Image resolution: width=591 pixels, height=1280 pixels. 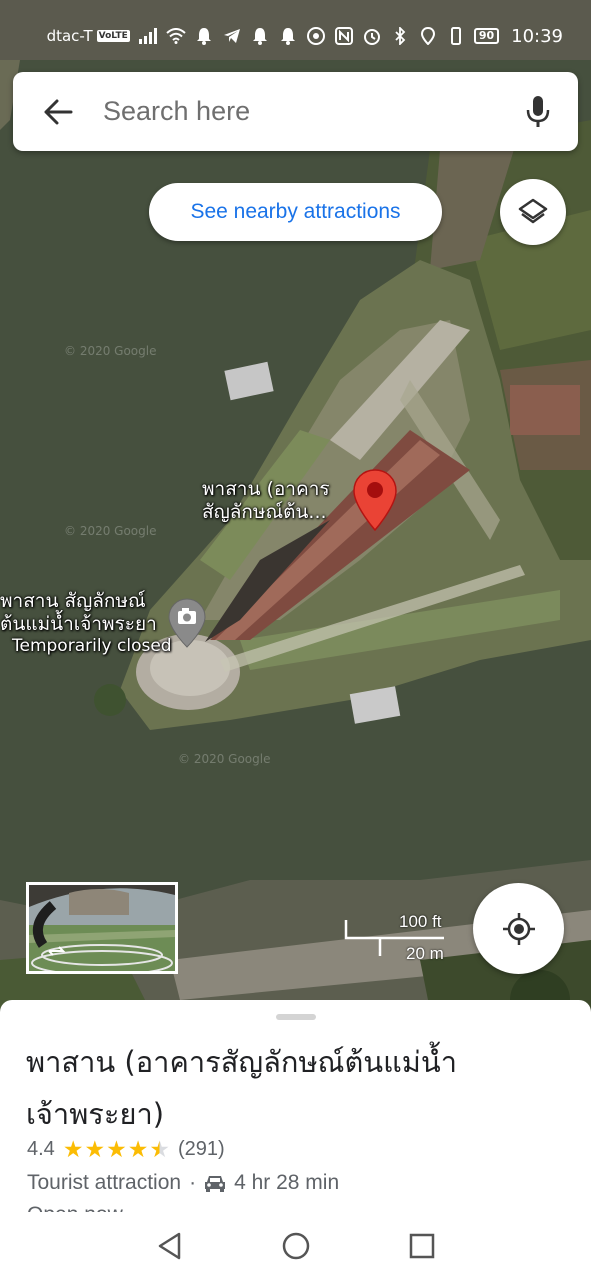 I want to click on arrow-left-icon, so click(x=58, y=111).